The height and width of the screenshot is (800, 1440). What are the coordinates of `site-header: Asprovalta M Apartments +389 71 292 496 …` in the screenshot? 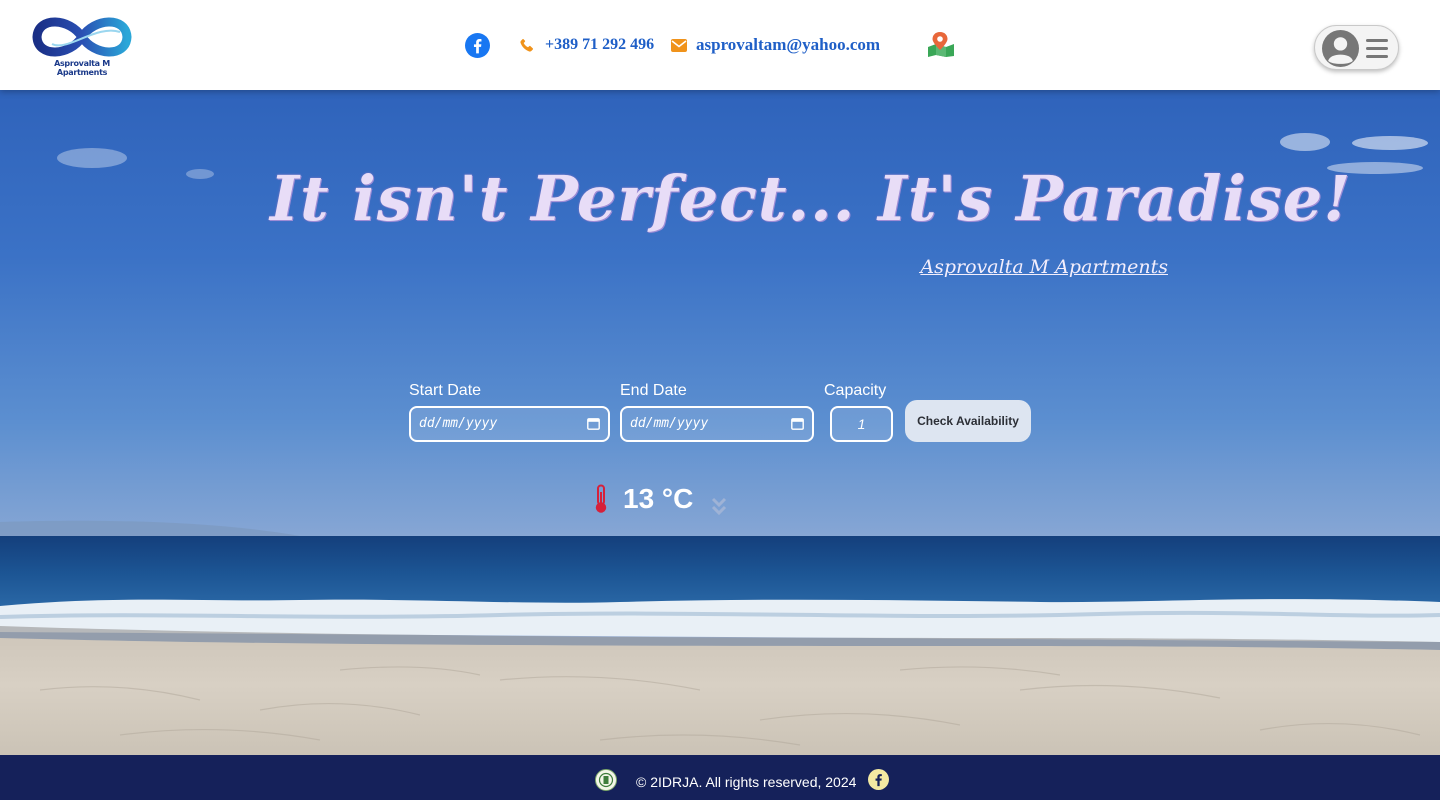 It's located at (720, 45).